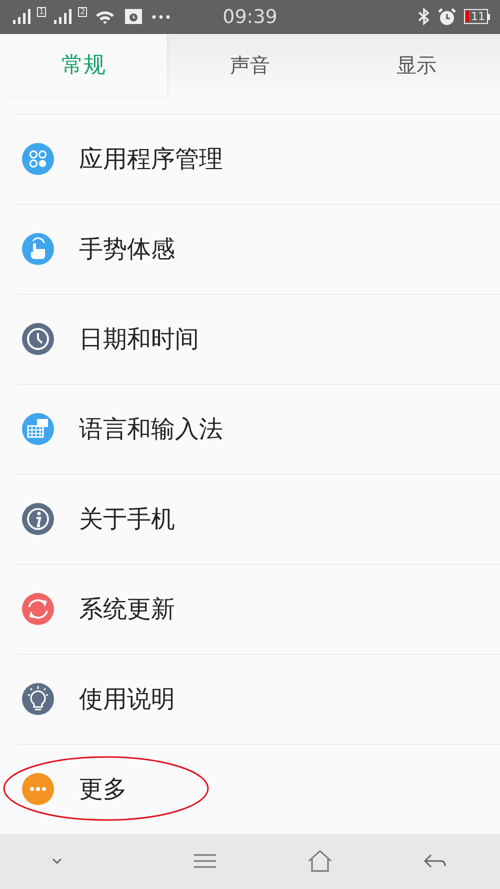 This screenshot has height=889, width=500. I want to click on settings-item: 手势体感, so click(258, 249).